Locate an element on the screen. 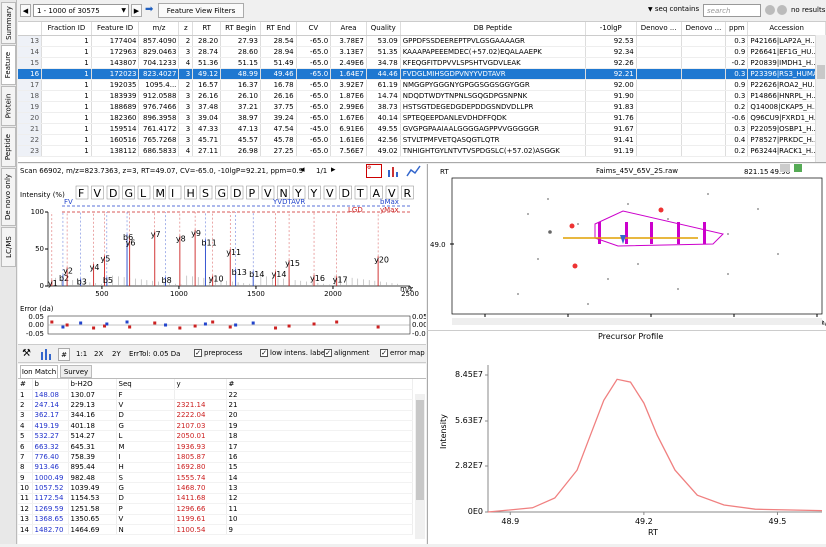 This screenshot has width=826, height=547. column-header: Feature ID is located at coordinates (115, 29).